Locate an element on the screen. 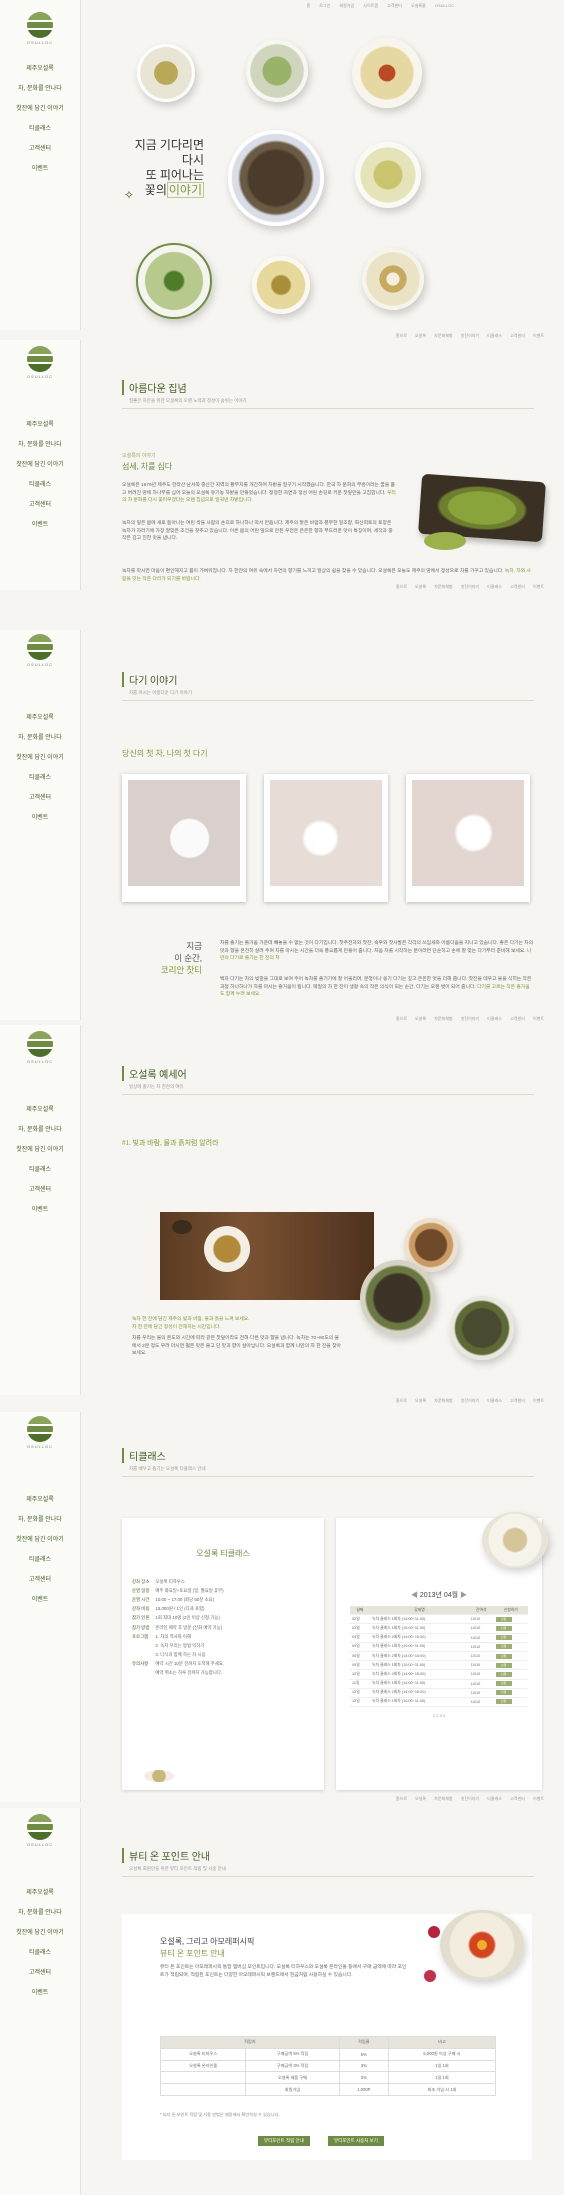 The width and height of the screenshot is (564, 2195). top-link-home: 홈 is located at coordinates (308, 5).